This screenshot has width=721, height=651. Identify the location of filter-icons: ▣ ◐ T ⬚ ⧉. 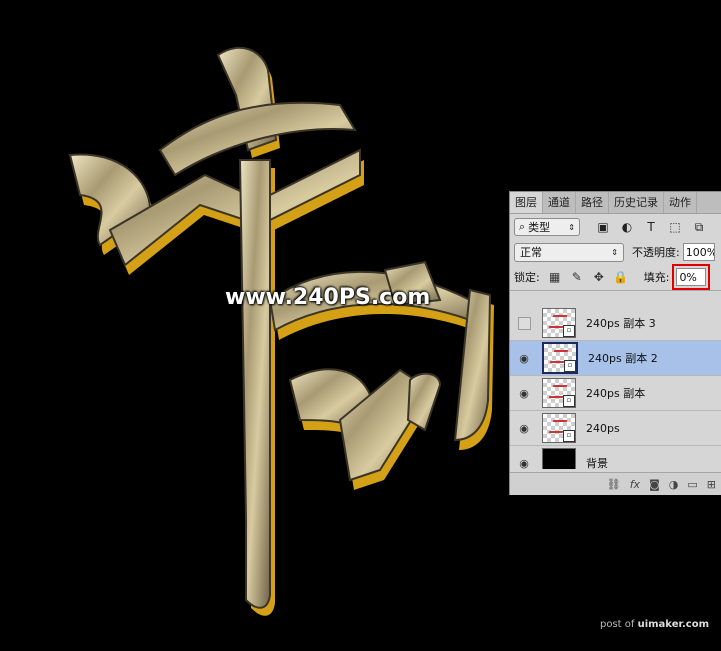
(651, 227).